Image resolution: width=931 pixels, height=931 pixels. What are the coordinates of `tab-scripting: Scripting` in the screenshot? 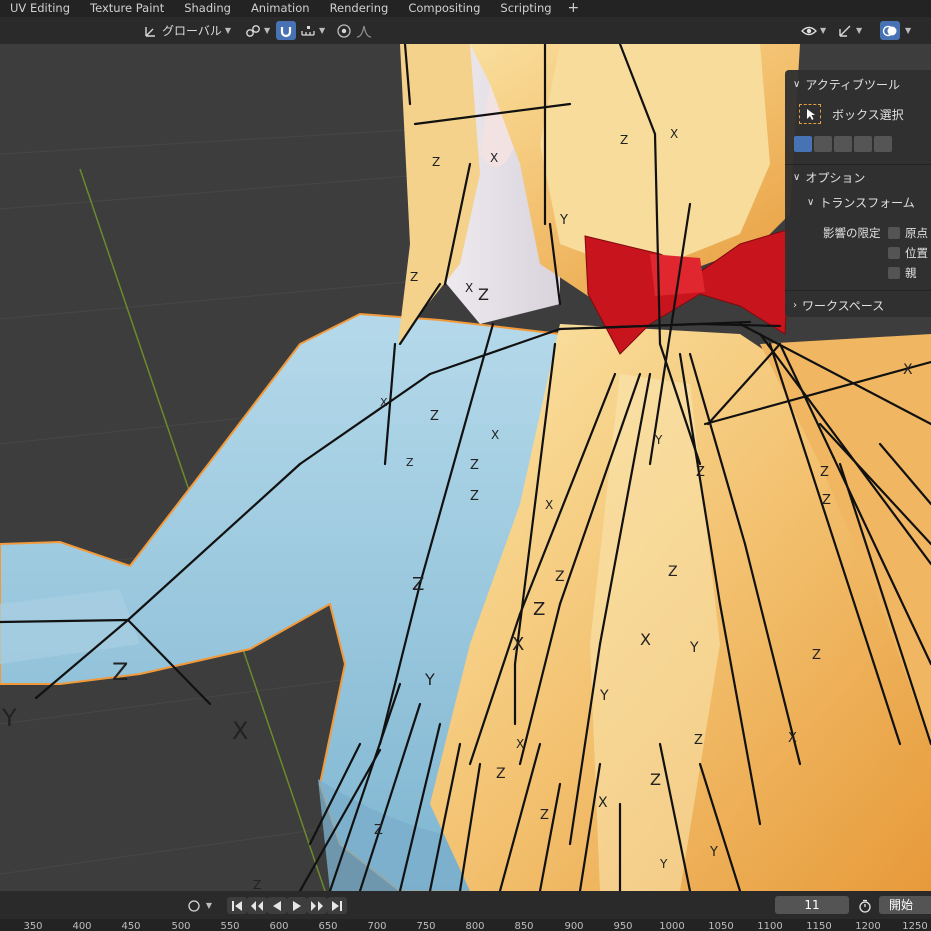 It's located at (525, 8).